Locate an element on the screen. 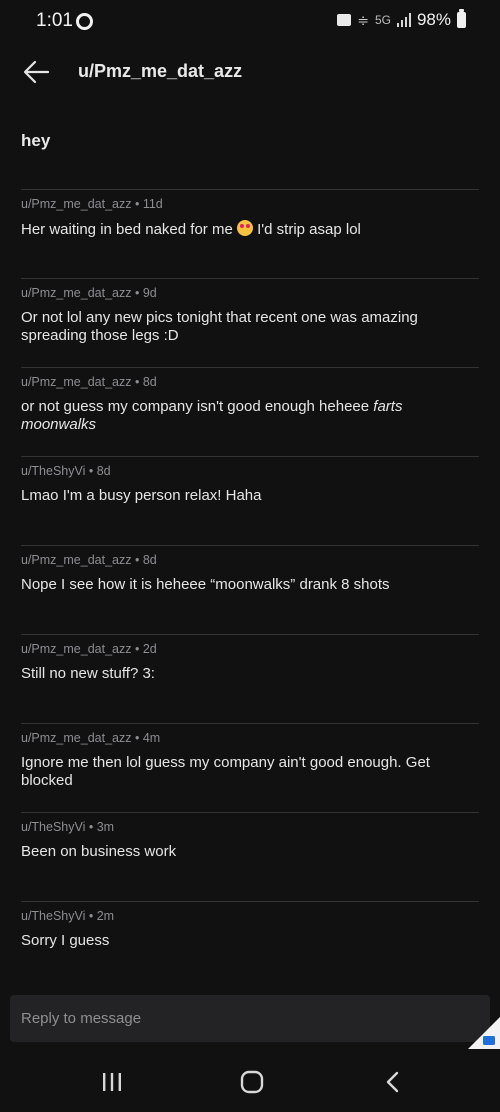 The width and height of the screenshot is (500, 1112). message-text: Lmao I'm a busy person relax! Haha is located at coordinates (141, 495).